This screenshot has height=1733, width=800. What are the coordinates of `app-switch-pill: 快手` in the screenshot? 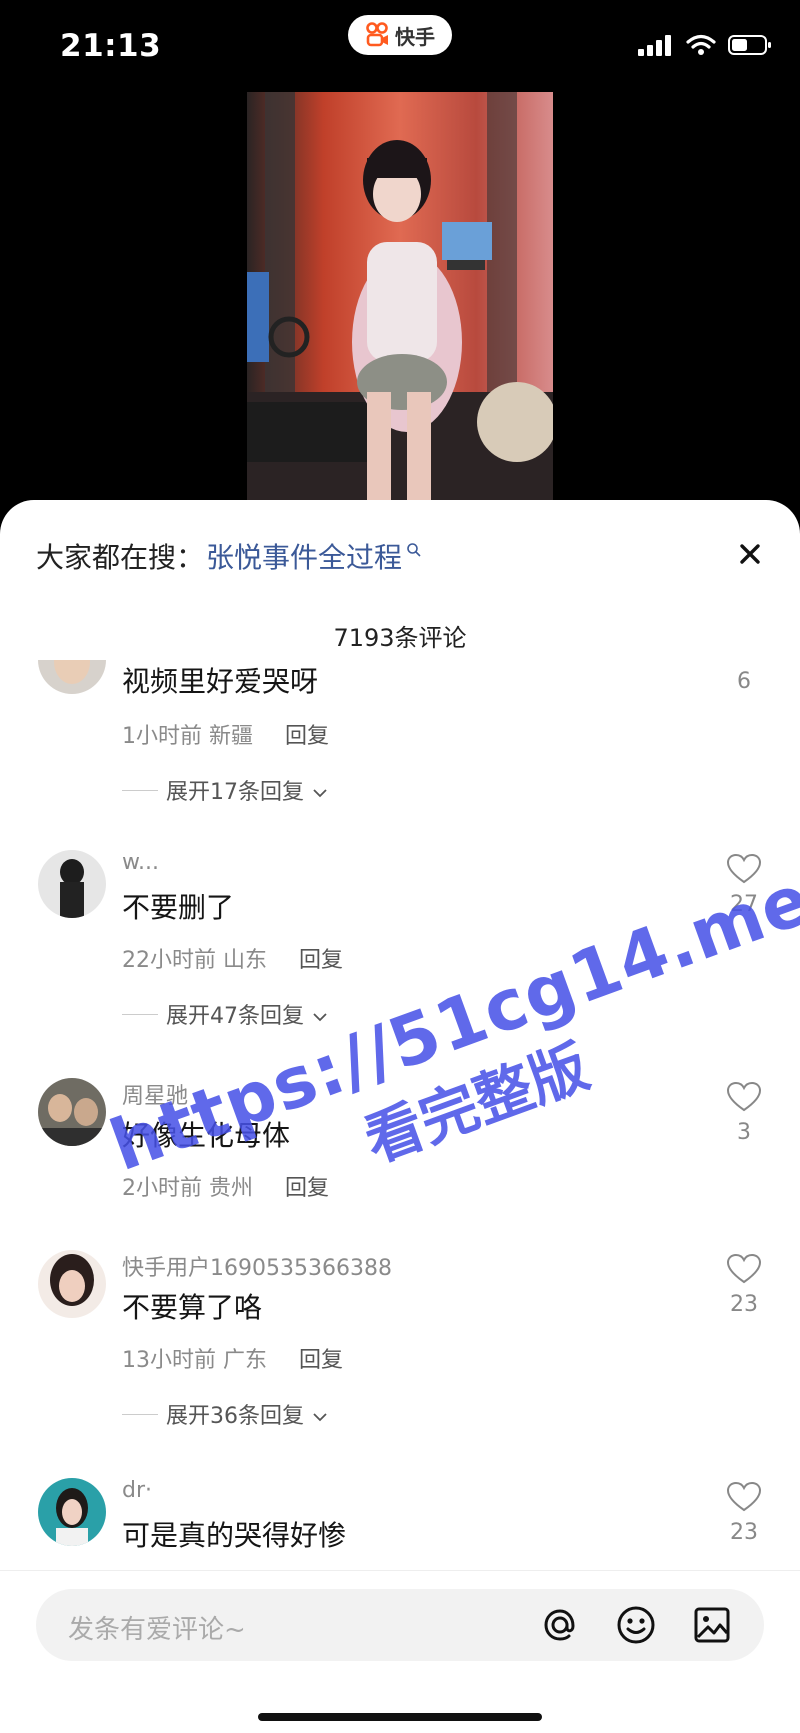 It's located at (400, 35).